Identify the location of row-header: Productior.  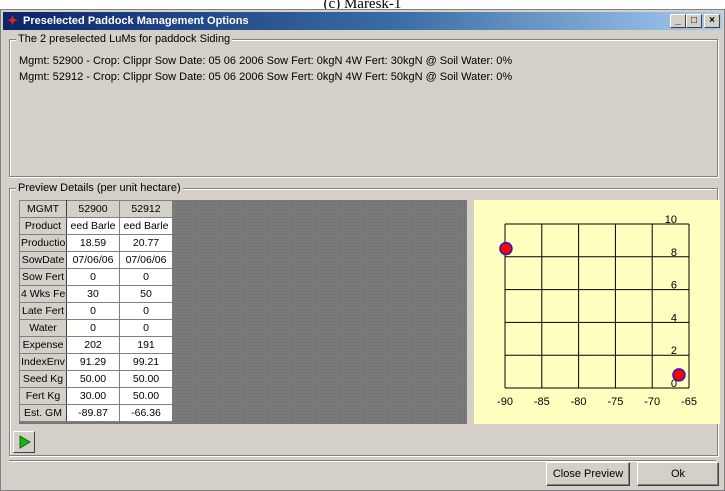
(43, 243).